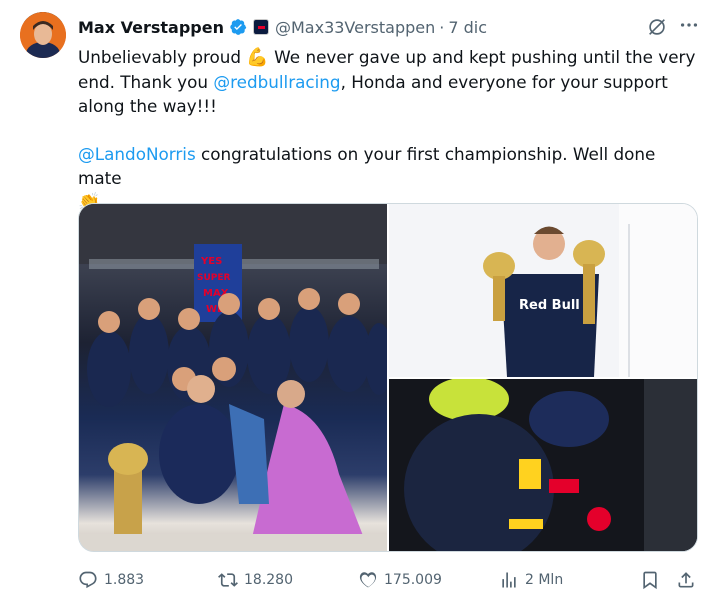 The width and height of the screenshot is (718, 606). I want to click on hug-photo, so click(543, 464).